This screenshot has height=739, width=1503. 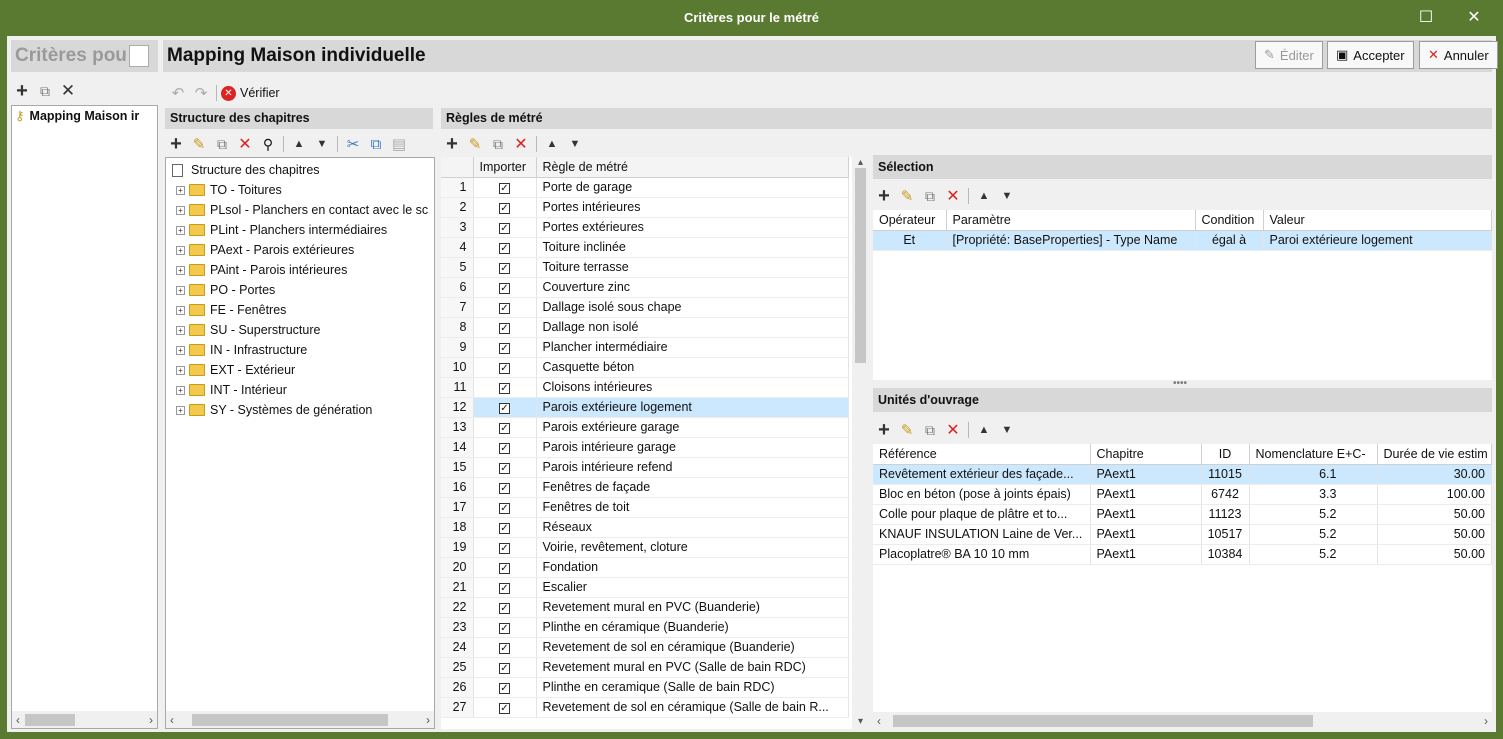 I want to click on verify-button: ✕ Vérifier, so click(x=250, y=93).